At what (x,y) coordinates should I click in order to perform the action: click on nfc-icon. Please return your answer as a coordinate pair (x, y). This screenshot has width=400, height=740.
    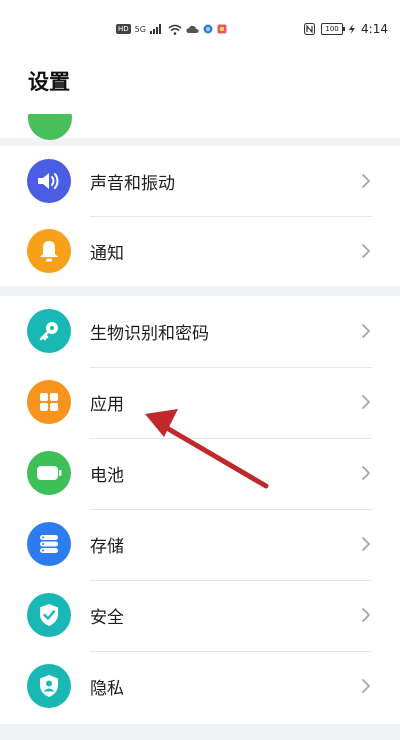
    Looking at the image, I should click on (310, 29).